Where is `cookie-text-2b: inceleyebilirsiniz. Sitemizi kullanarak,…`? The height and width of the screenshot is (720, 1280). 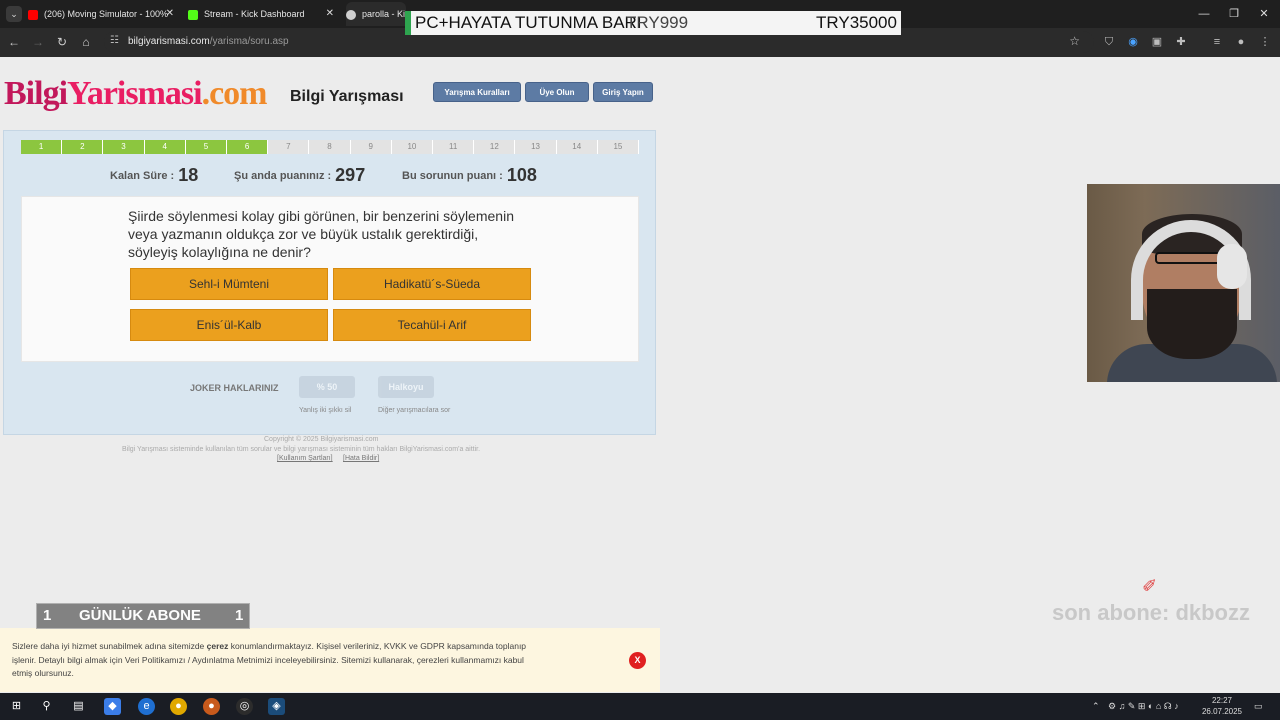 cookie-text-2b: inceleyebilirsiniz. Sitemizi kullanarak,… is located at coordinates (398, 659).